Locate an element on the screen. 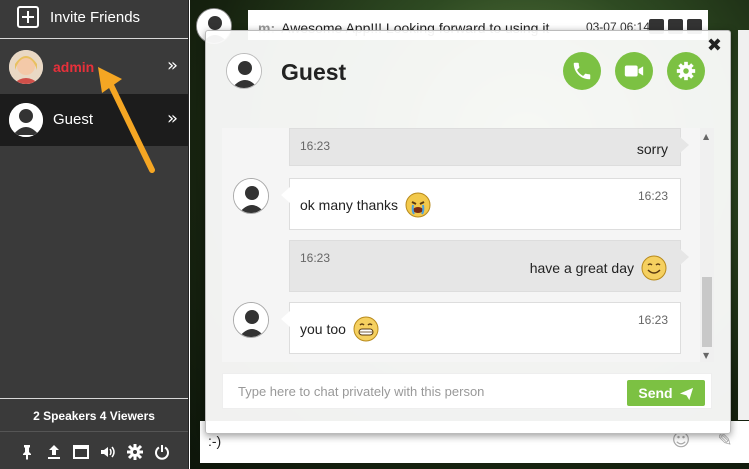  audience-stats: 2 Speakers 4 Viewers is located at coordinates (94, 415).